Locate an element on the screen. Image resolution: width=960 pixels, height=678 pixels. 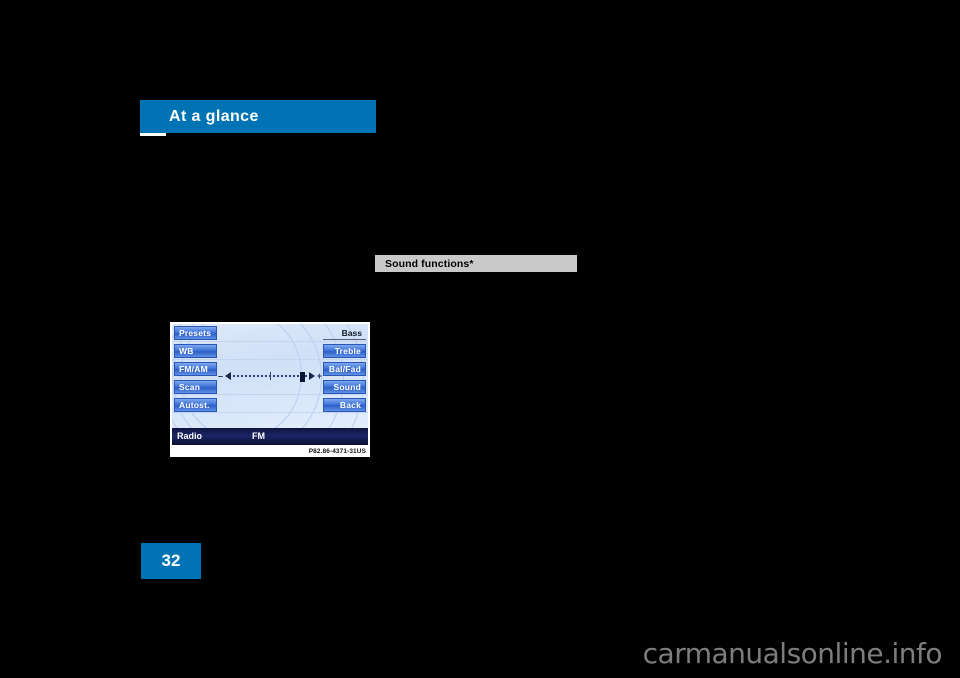
softkey-back: Back is located at coordinates (344, 405).